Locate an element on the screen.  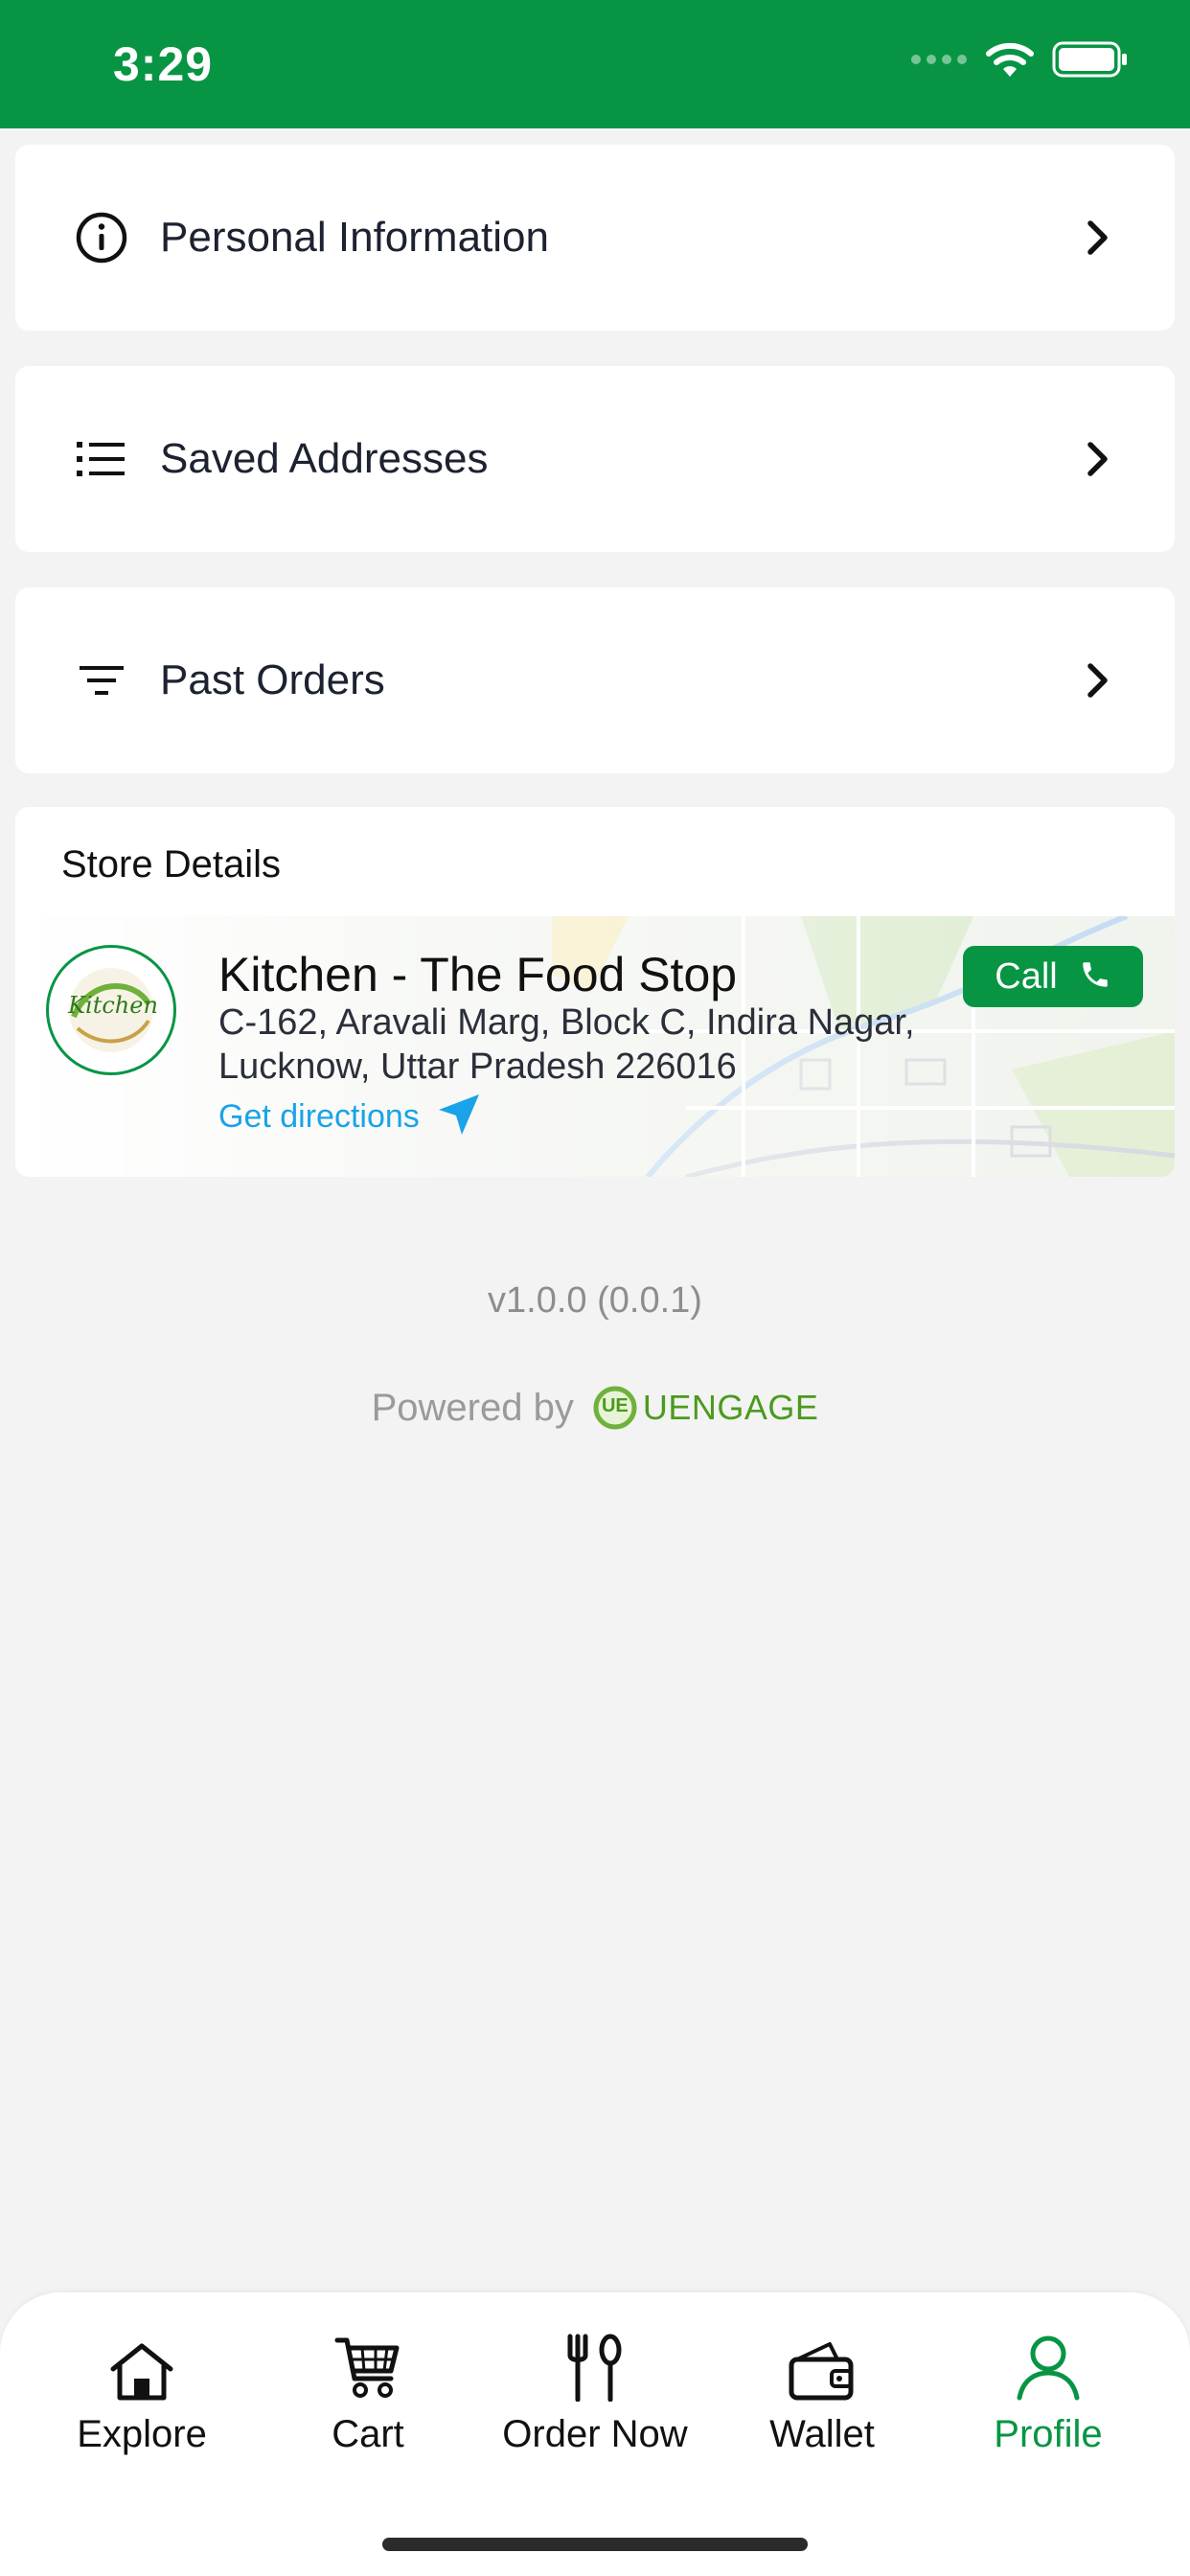
navigation-arrow-icon is located at coordinates (459, 1116).